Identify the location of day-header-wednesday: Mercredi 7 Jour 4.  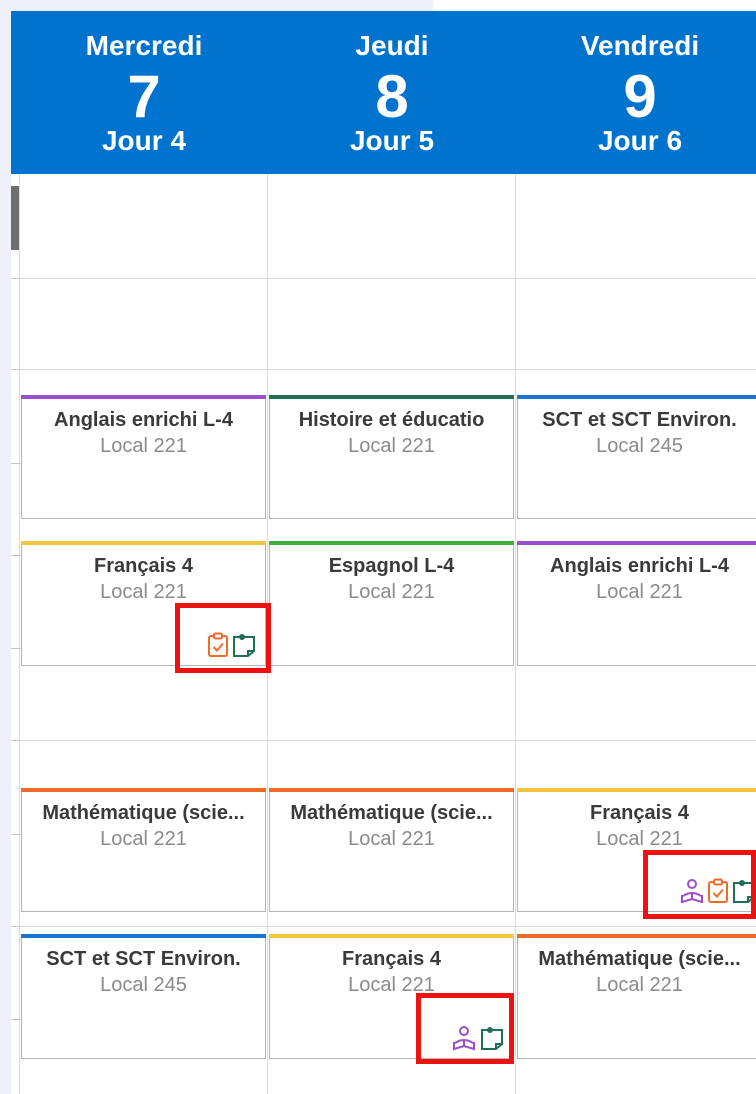
(144, 92).